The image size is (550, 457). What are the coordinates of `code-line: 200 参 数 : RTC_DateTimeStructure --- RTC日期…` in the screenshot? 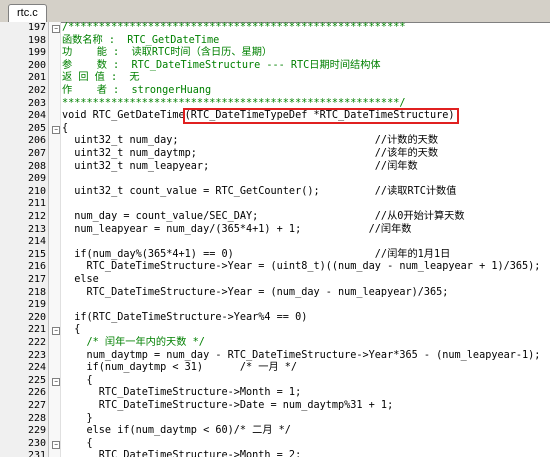 It's located at (275, 66).